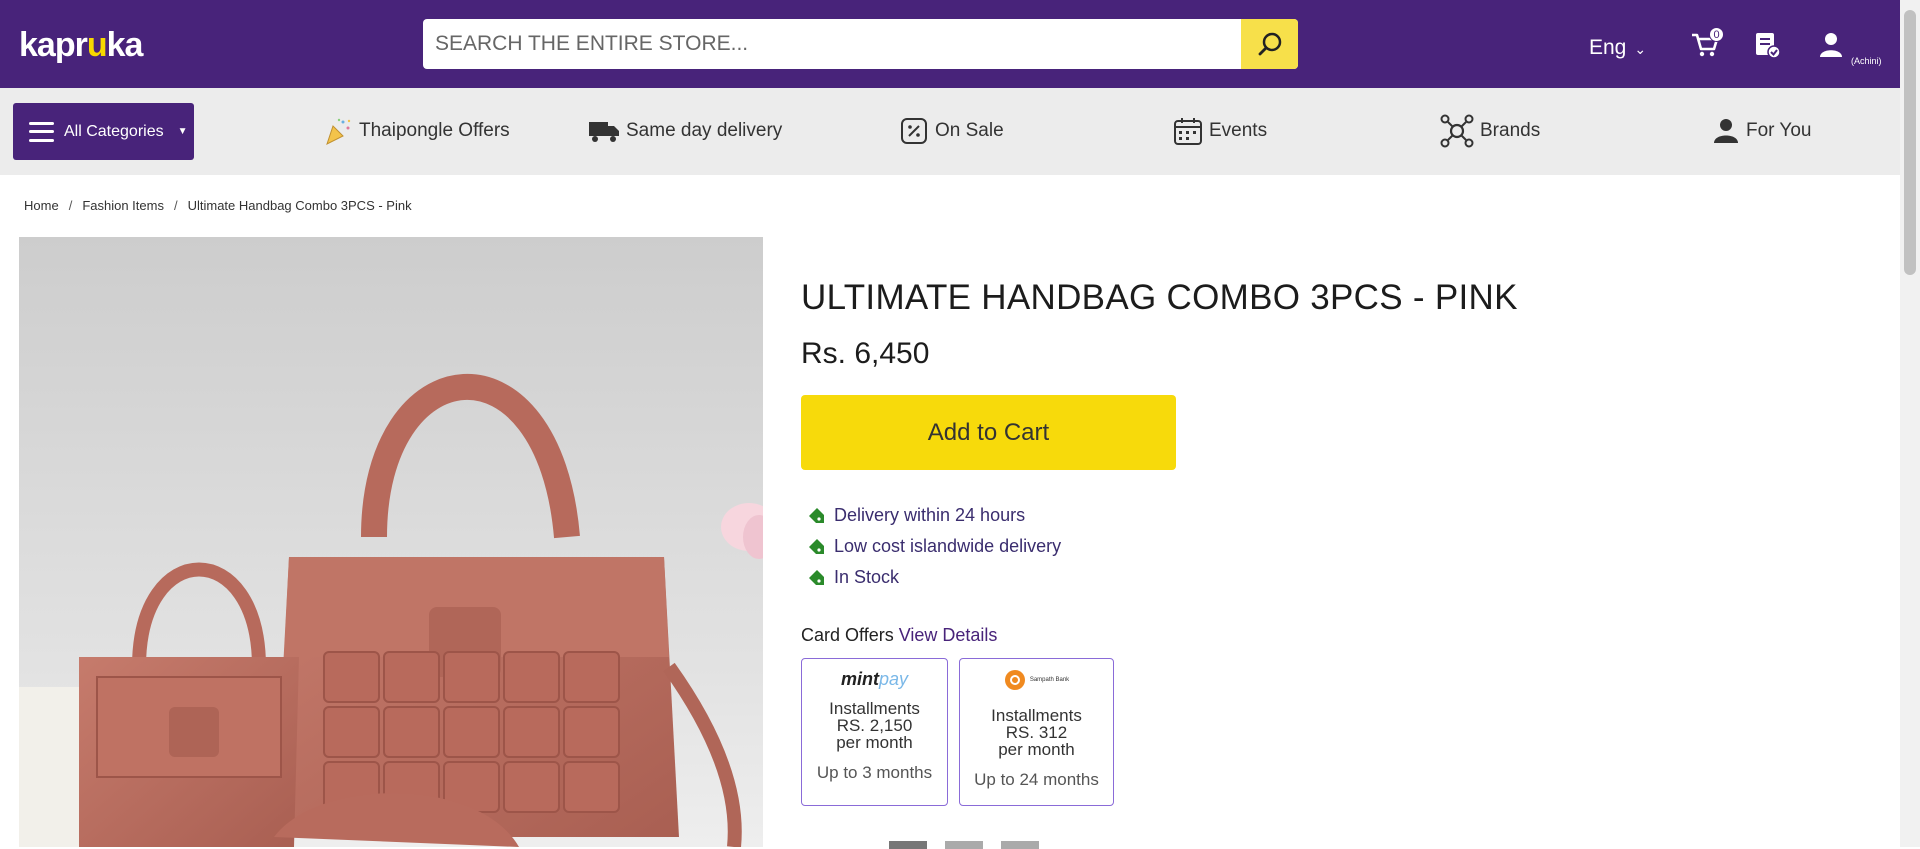 This screenshot has height=849, width=1920. What do you see at coordinates (1762, 131) in the screenshot?
I see `nav-for-you: For You` at bounding box center [1762, 131].